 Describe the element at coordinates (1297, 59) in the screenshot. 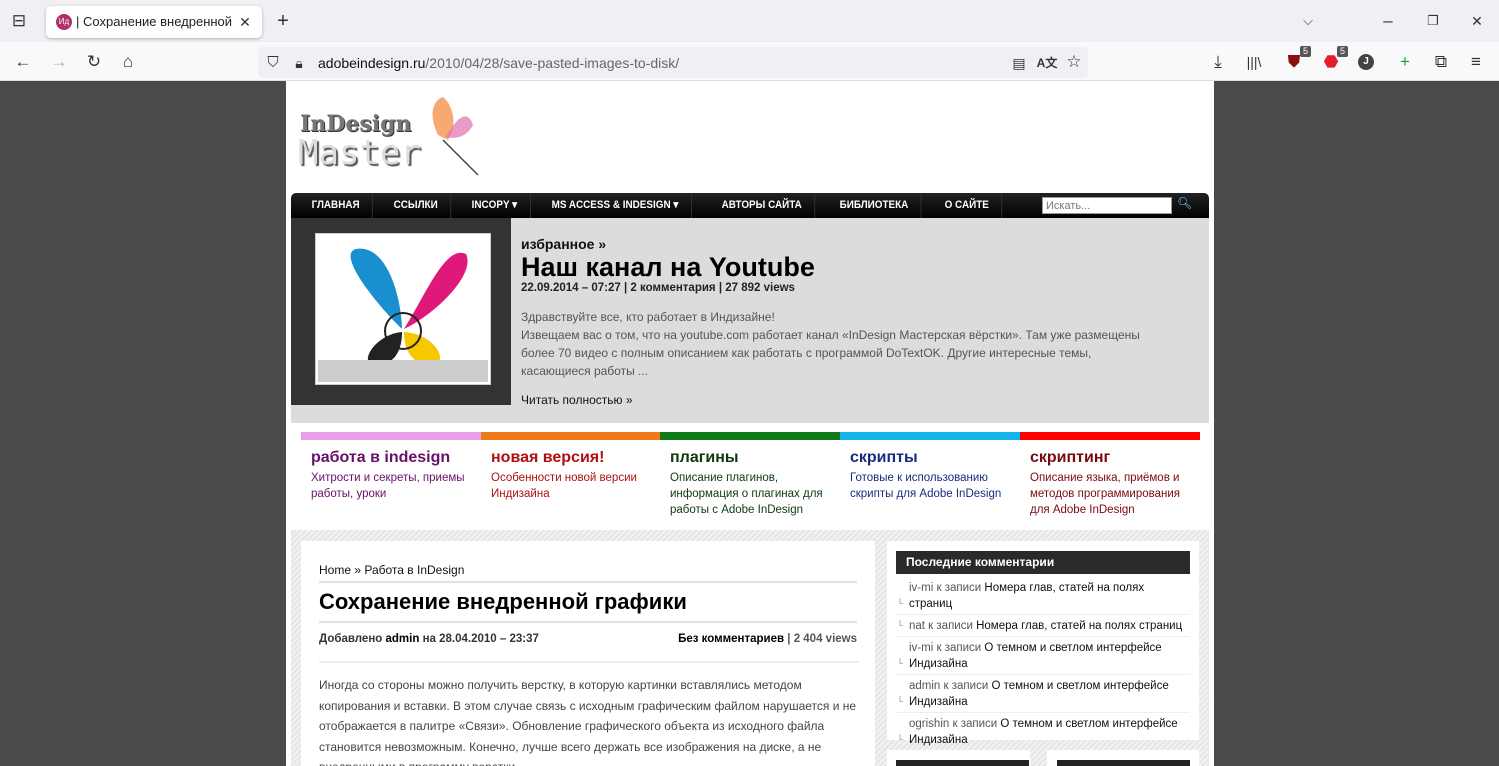

I see `ublock-icon: ⛊ 5` at that location.